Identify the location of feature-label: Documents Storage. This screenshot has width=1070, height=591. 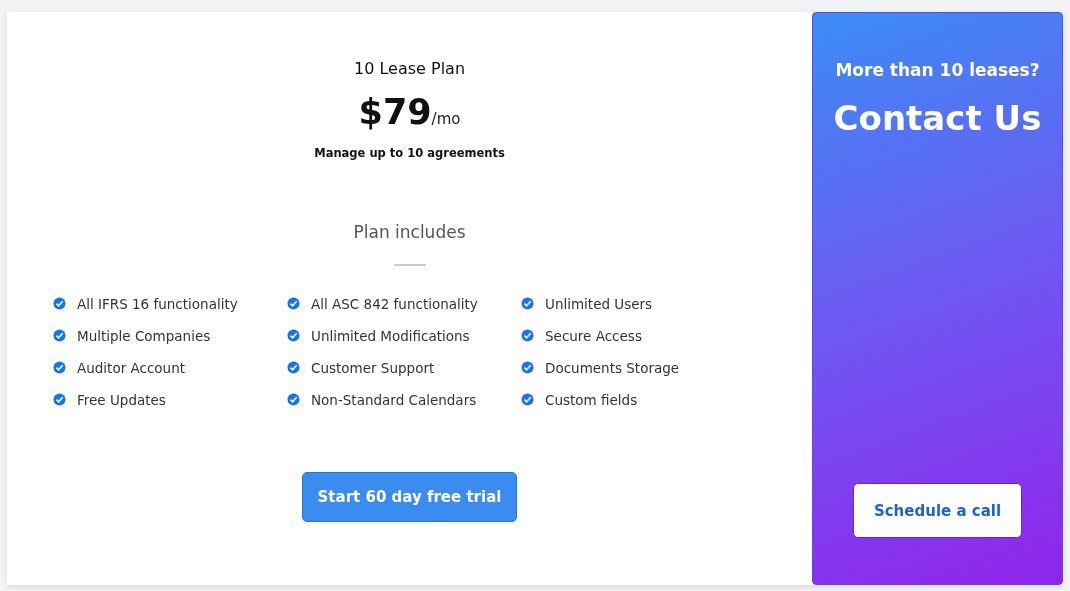
(612, 367).